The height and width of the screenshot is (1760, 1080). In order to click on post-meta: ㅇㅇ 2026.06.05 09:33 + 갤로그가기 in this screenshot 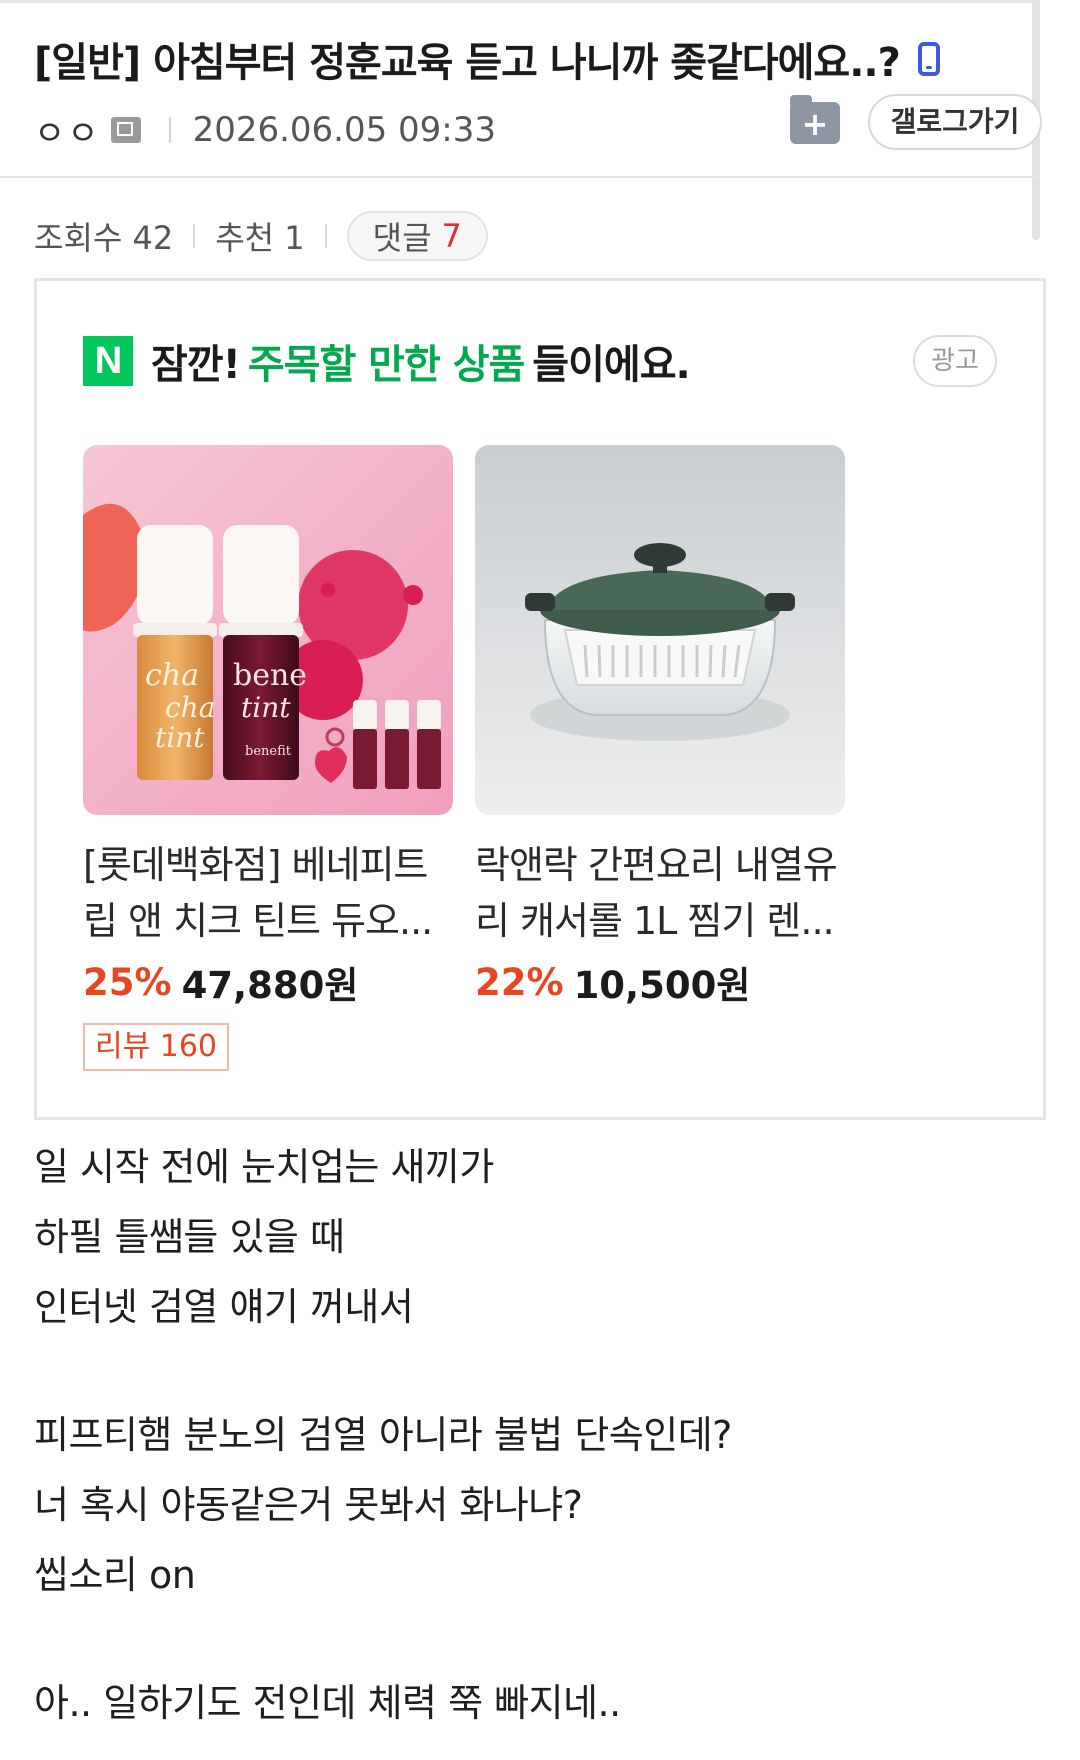, I will do `click(538, 126)`.